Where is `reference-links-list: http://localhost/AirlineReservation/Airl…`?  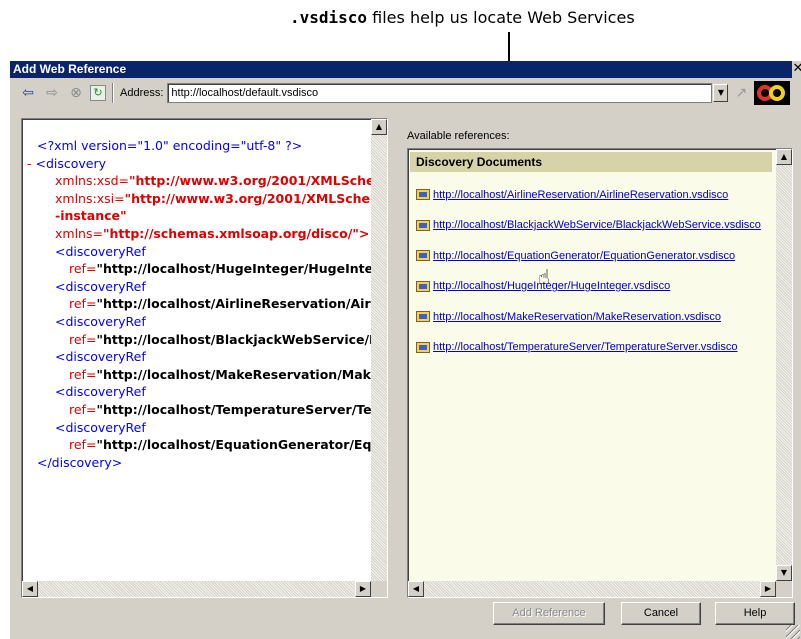 reference-links-list: http://localhost/AirlineReservation/Airl… is located at coordinates (594, 276).